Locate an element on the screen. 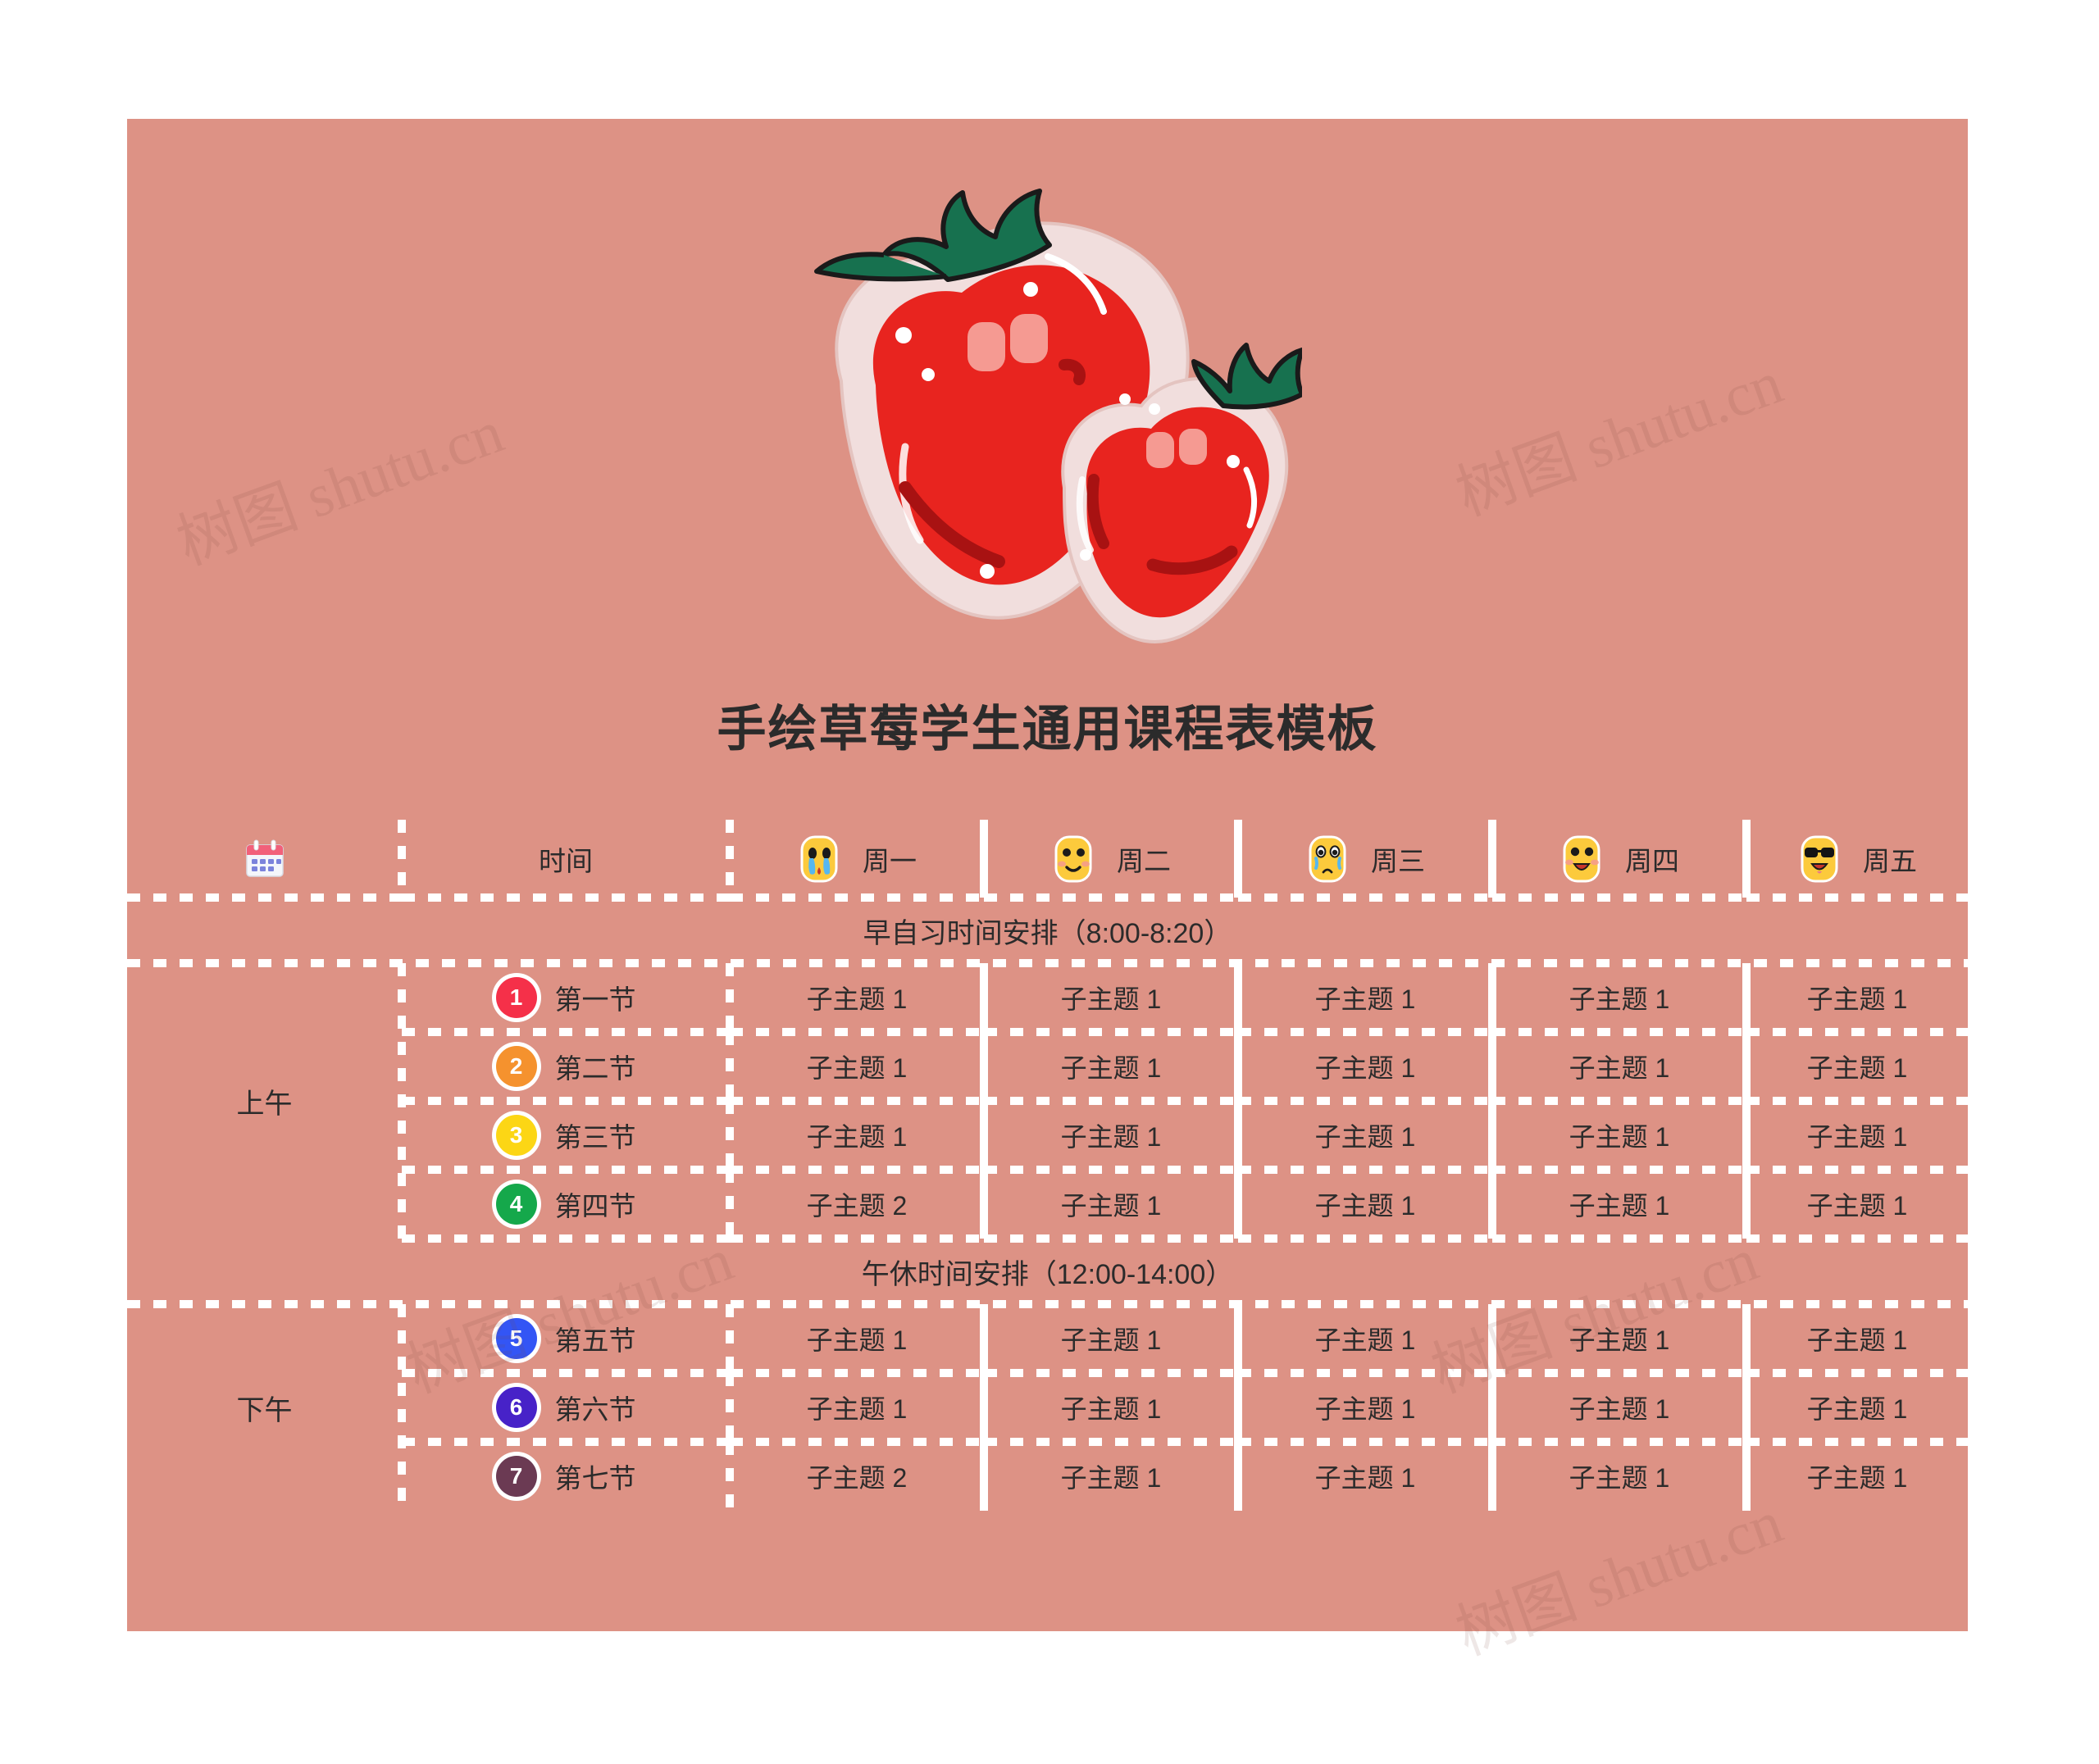  noon-break-band: 午休时间安排（12:00-14:00） is located at coordinates (1048, 1273).